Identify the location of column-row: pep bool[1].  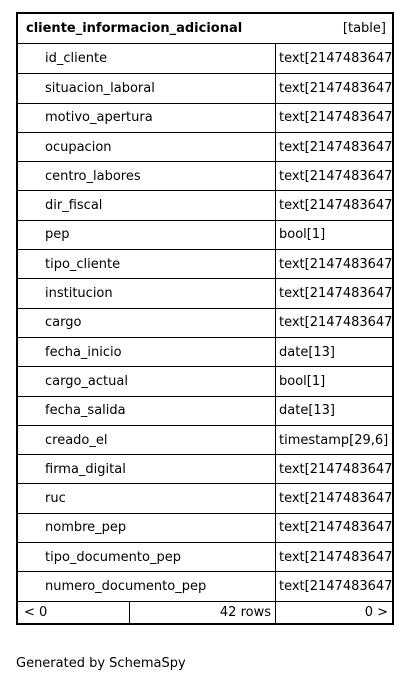
(205, 234).